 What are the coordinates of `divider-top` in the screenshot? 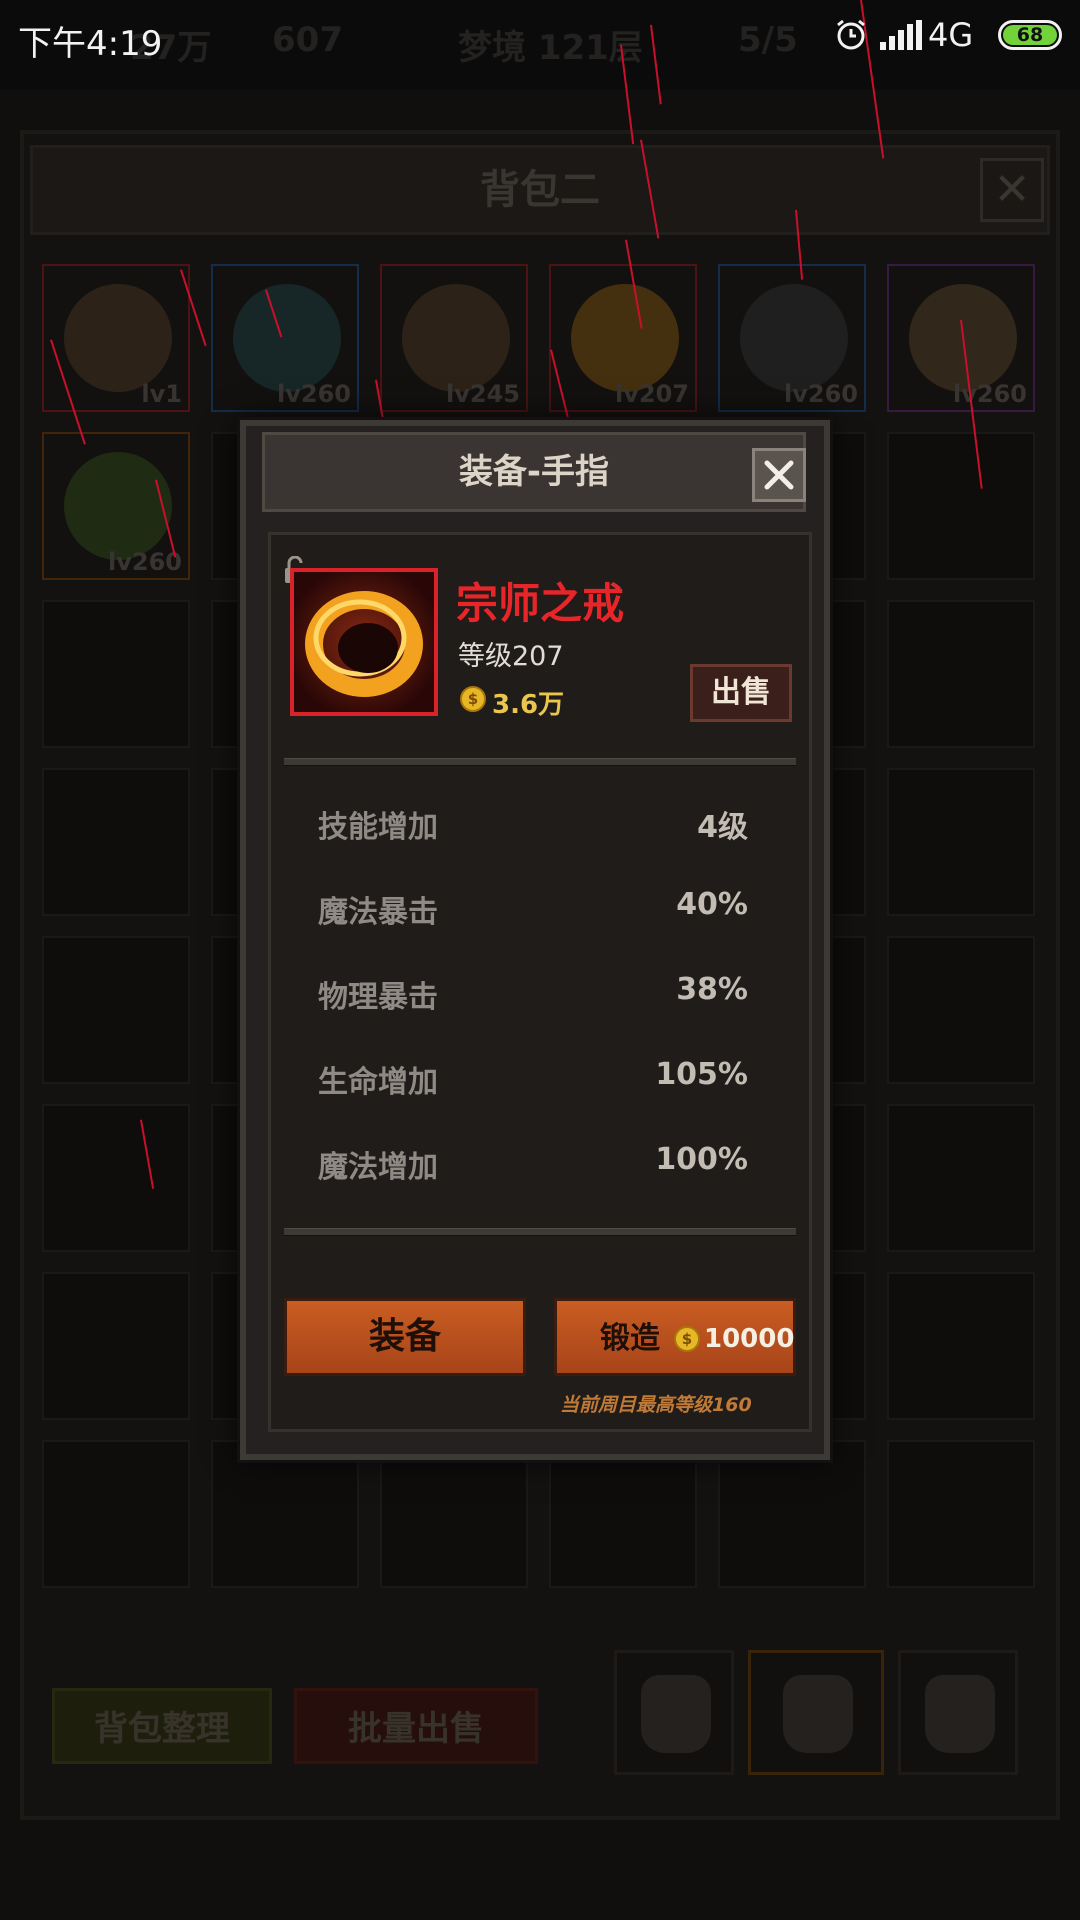 It's located at (540, 762).